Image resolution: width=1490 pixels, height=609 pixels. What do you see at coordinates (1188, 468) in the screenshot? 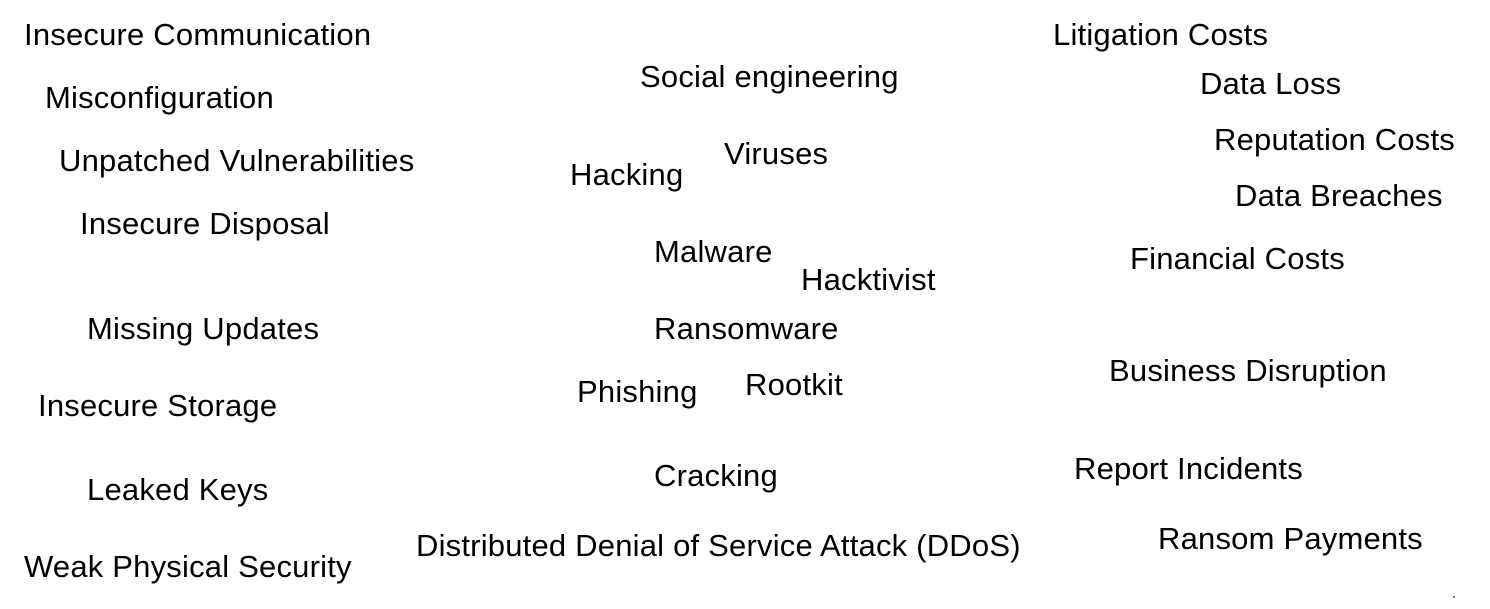
I see `impact-report-incidents: Report Incidents` at bounding box center [1188, 468].